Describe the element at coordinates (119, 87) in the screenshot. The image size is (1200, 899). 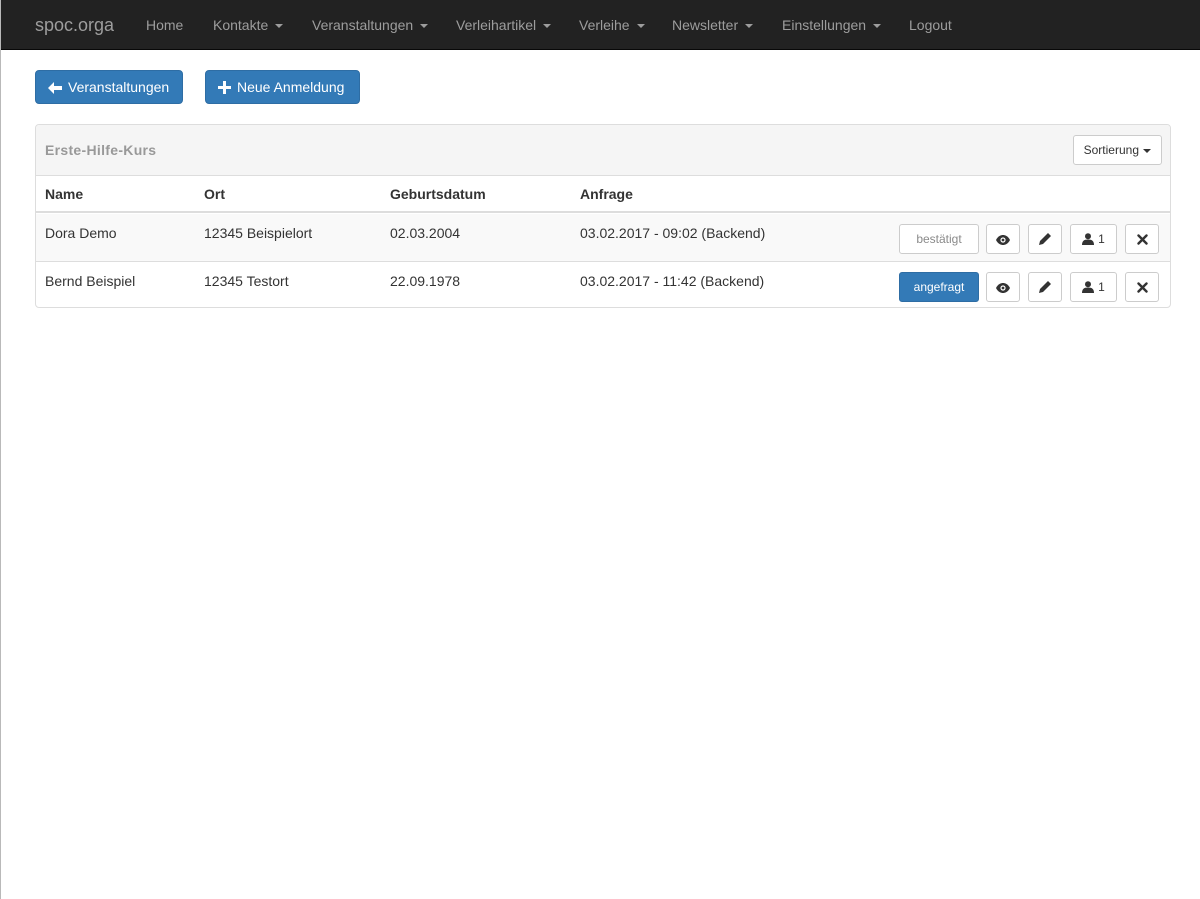
I see `back-button-label: Veranstaltungen` at that location.